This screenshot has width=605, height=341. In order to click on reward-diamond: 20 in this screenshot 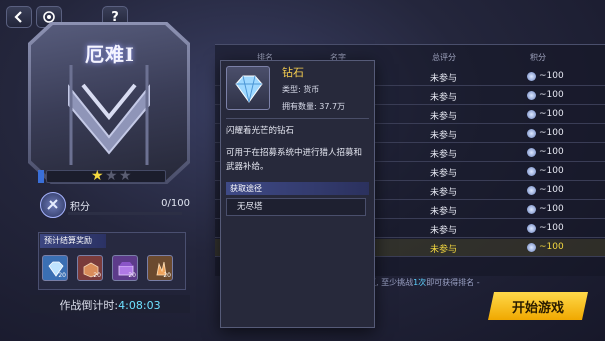, I will do `click(55, 268)`.